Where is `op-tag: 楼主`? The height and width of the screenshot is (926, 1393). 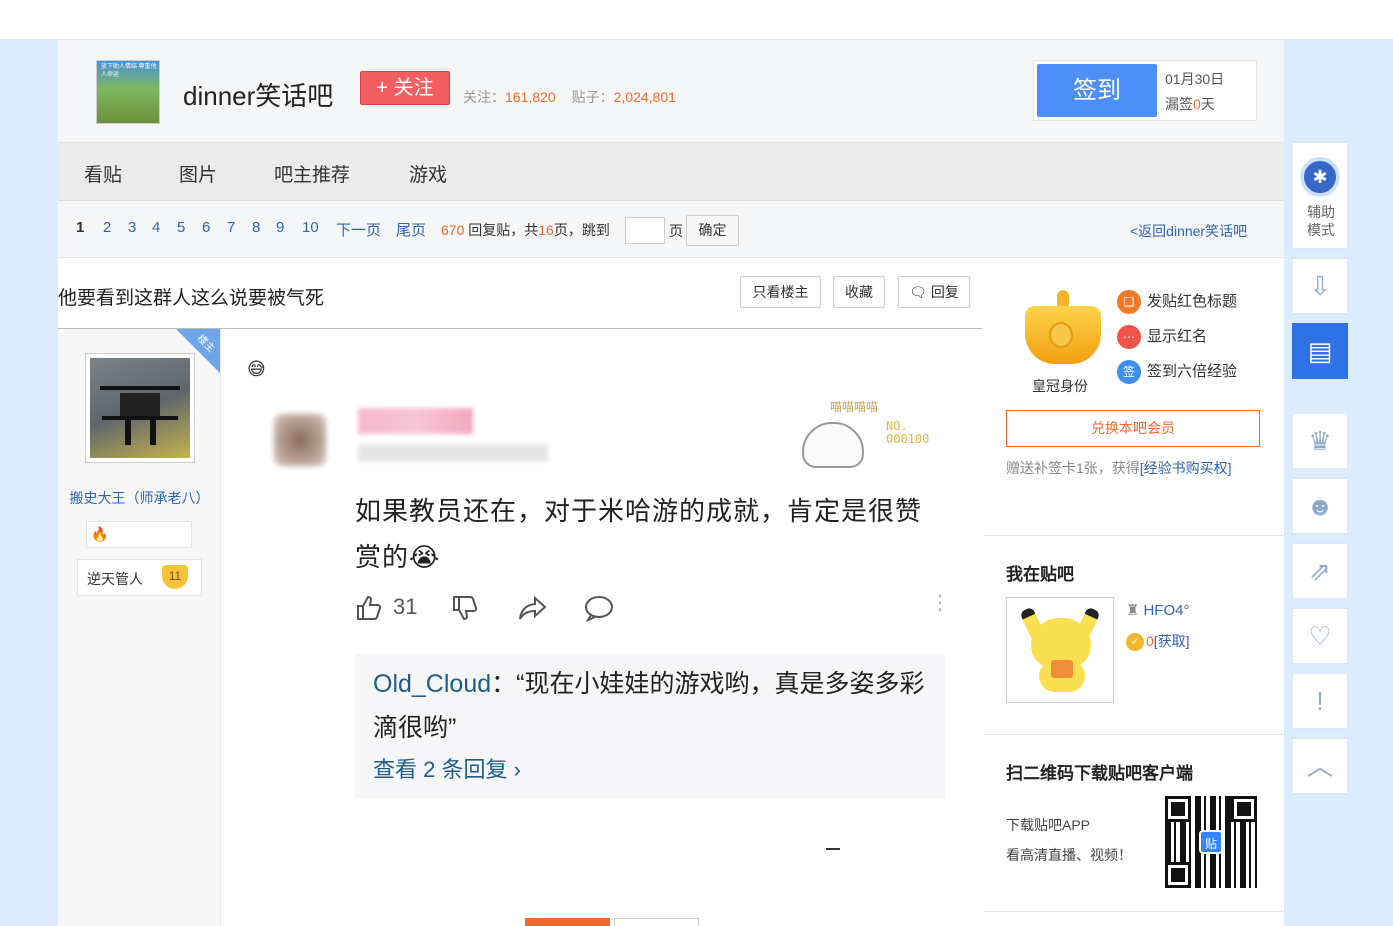
op-tag: 楼主 is located at coordinates (198, 351).